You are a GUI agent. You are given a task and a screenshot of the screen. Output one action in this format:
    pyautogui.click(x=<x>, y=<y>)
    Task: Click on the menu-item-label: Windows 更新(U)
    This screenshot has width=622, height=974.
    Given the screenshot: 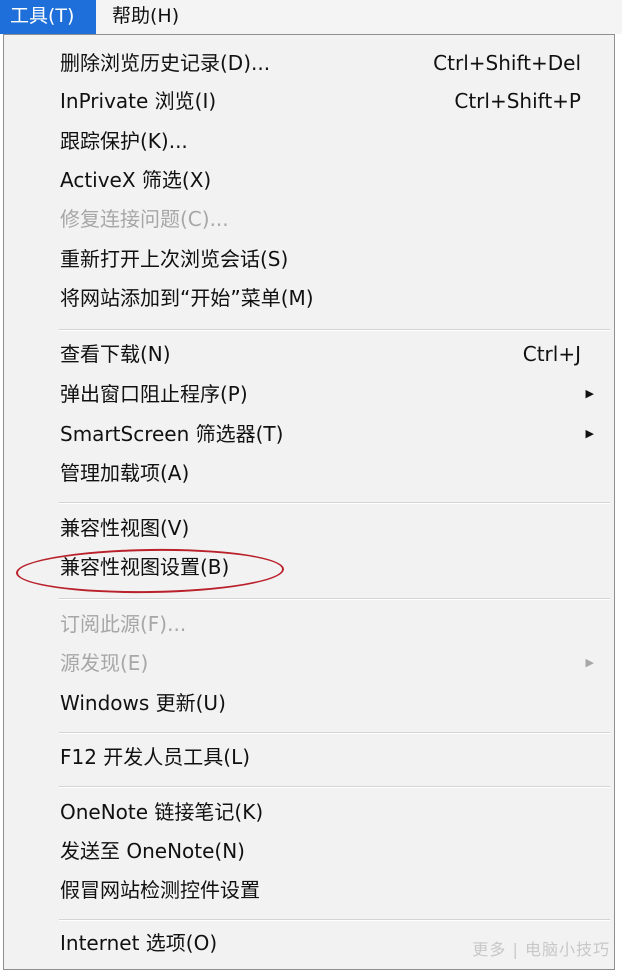 What is the action you would take?
    pyautogui.click(x=143, y=703)
    